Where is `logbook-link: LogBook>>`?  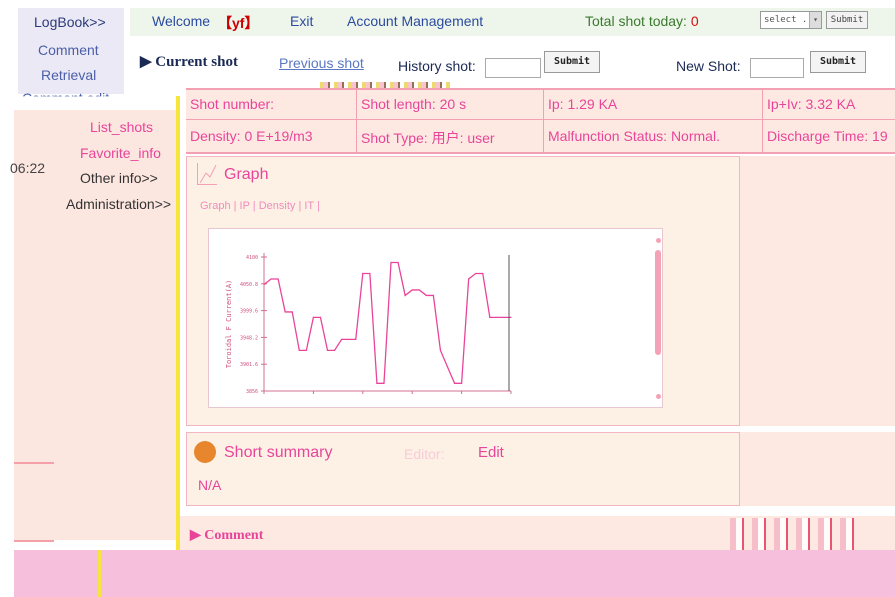 logbook-link: LogBook>> is located at coordinates (70, 22).